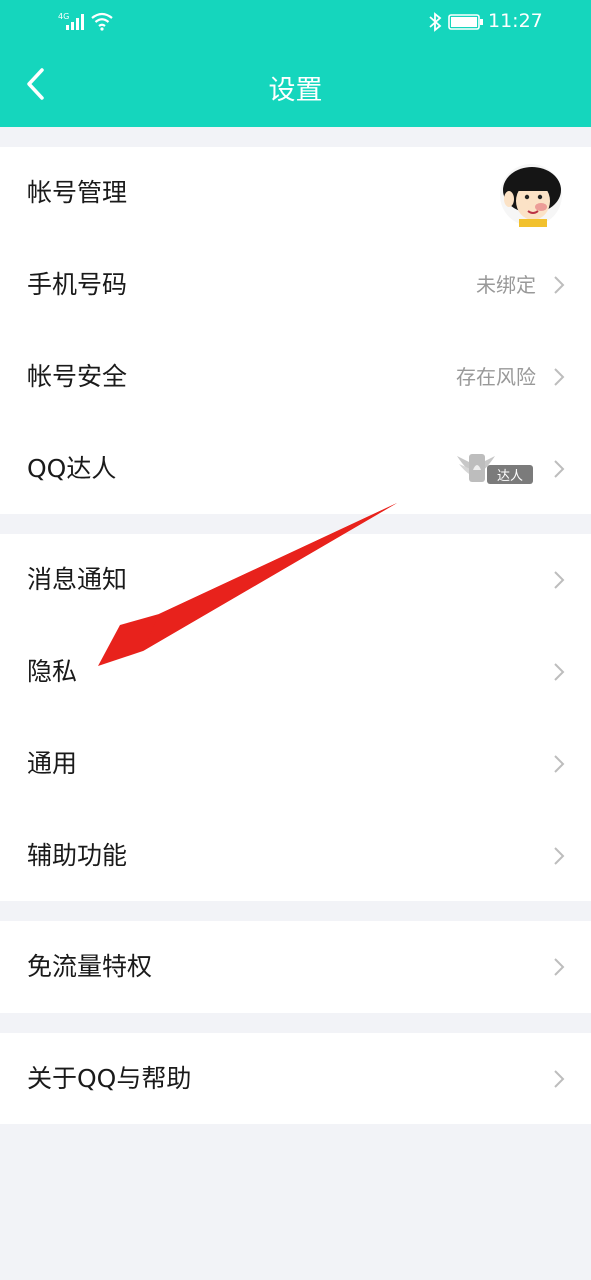  What do you see at coordinates (295, 469) in the screenshot?
I see `row-qq-expert: QQ达人 达人` at bounding box center [295, 469].